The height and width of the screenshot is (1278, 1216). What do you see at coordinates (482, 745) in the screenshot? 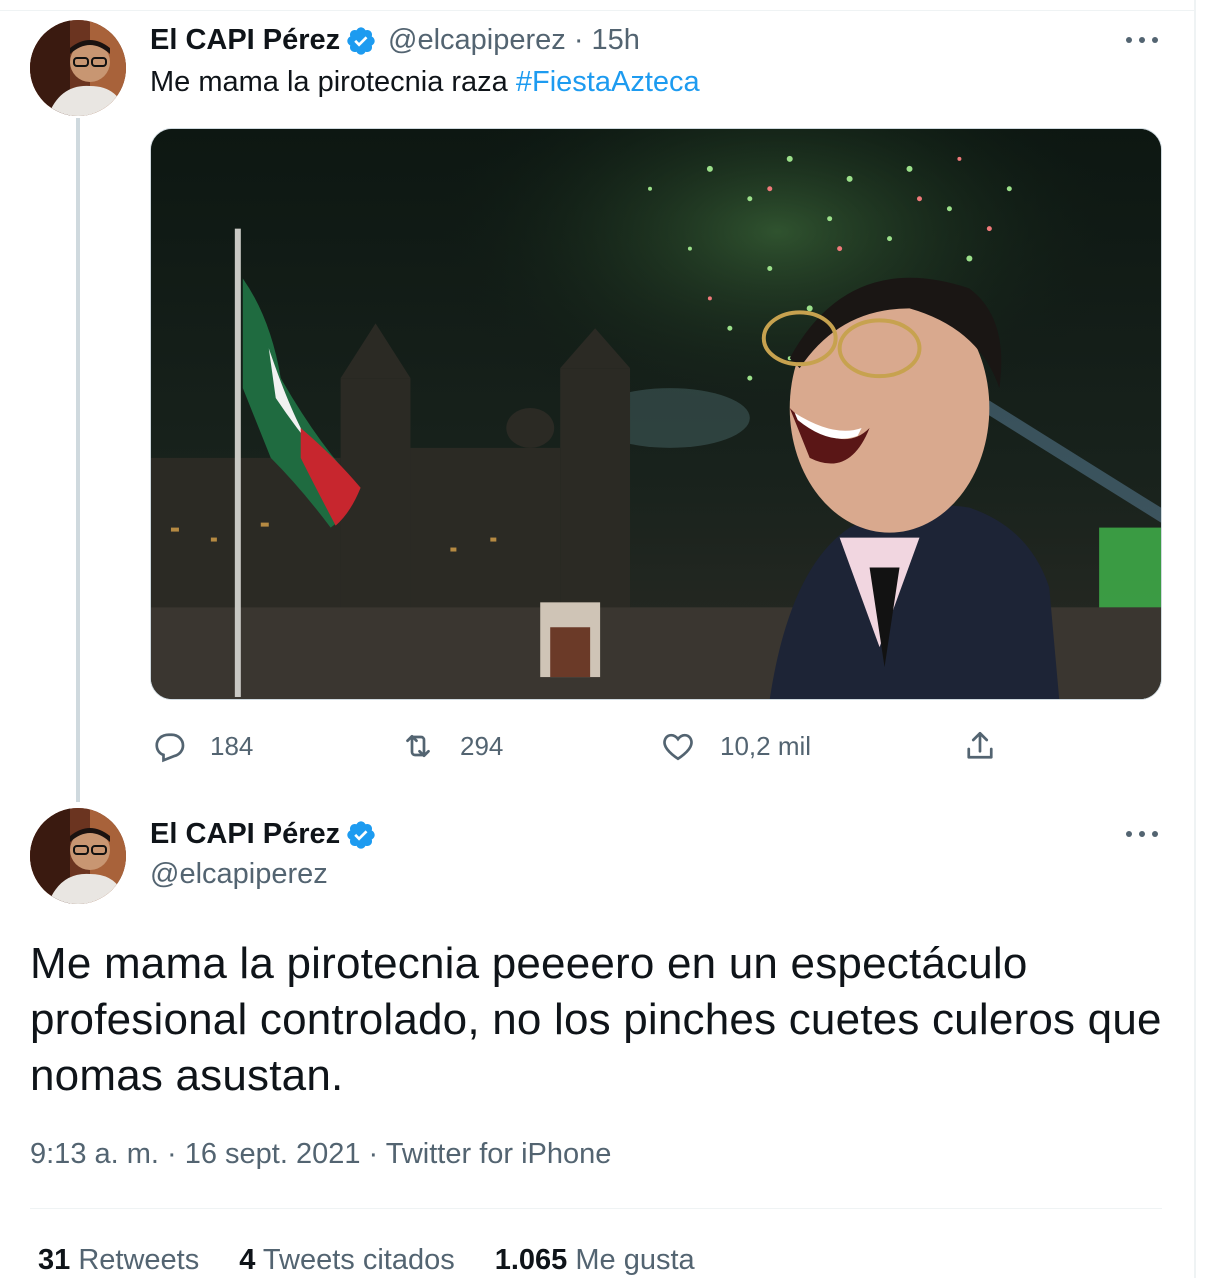
I see `retweet-count: 294` at bounding box center [482, 745].